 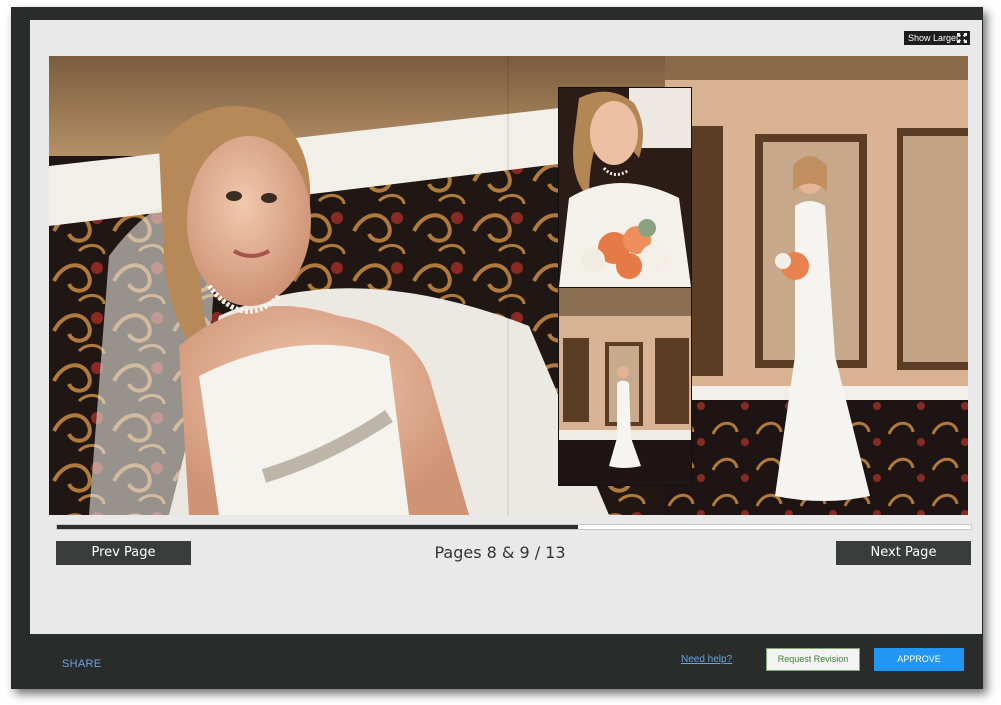 I want to click on bride-bouquet-closeup-photo, so click(x=625, y=187).